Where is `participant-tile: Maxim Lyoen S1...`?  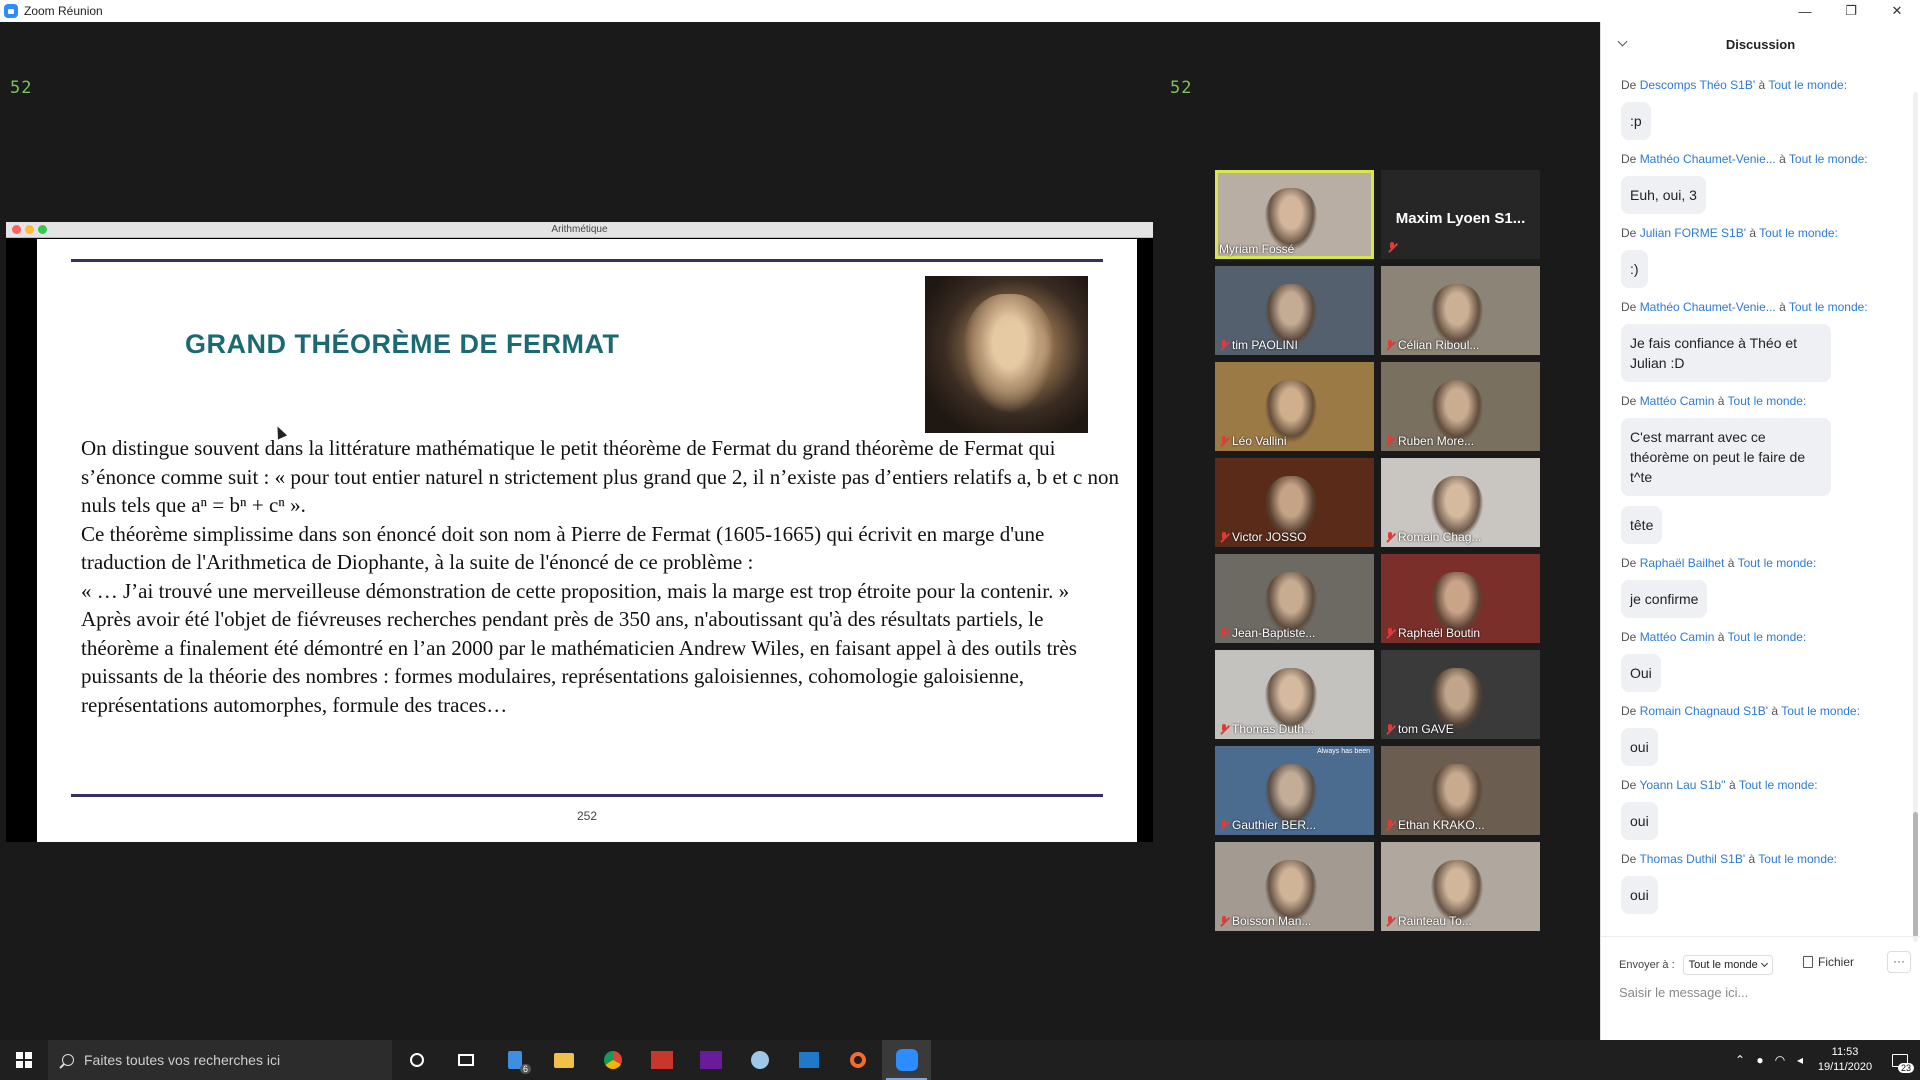 participant-tile: Maxim Lyoen S1... is located at coordinates (1460, 214).